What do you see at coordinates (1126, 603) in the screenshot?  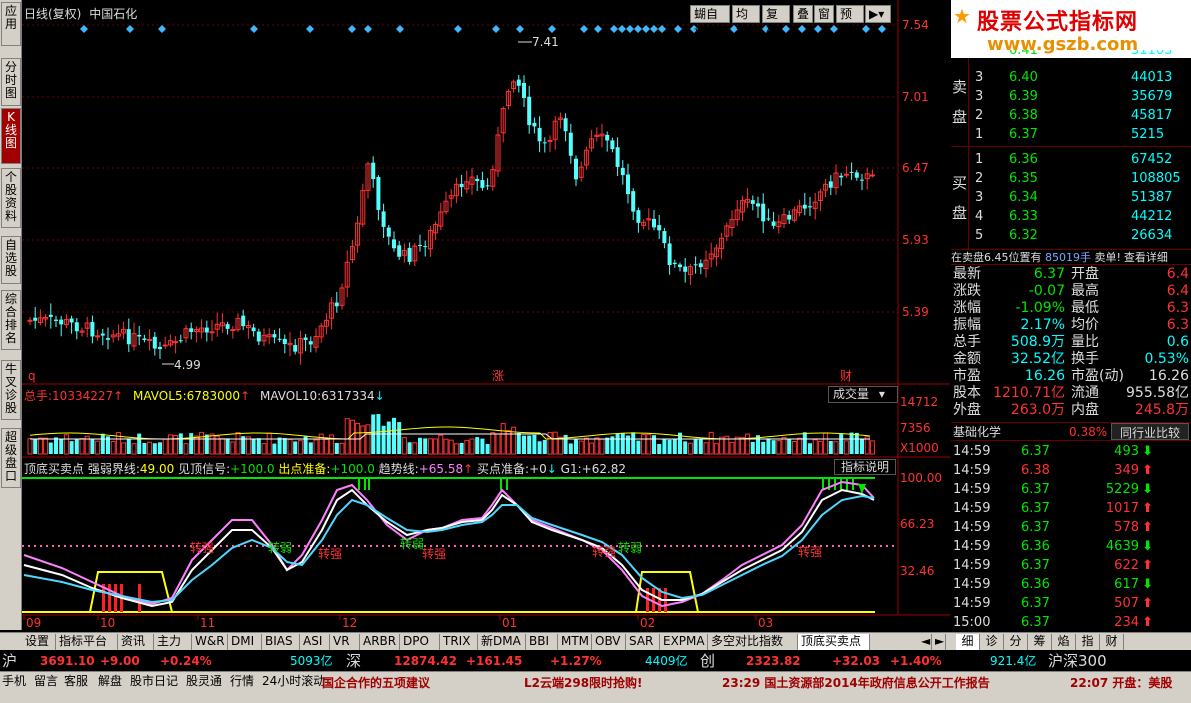 I see `tick-volume: 507` at bounding box center [1126, 603].